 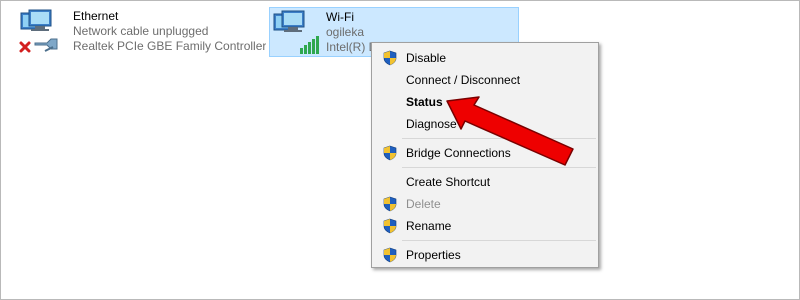 What do you see at coordinates (96, 16) in the screenshot?
I see `adapter-name: Ethernet` at bounding box center [96, 16].